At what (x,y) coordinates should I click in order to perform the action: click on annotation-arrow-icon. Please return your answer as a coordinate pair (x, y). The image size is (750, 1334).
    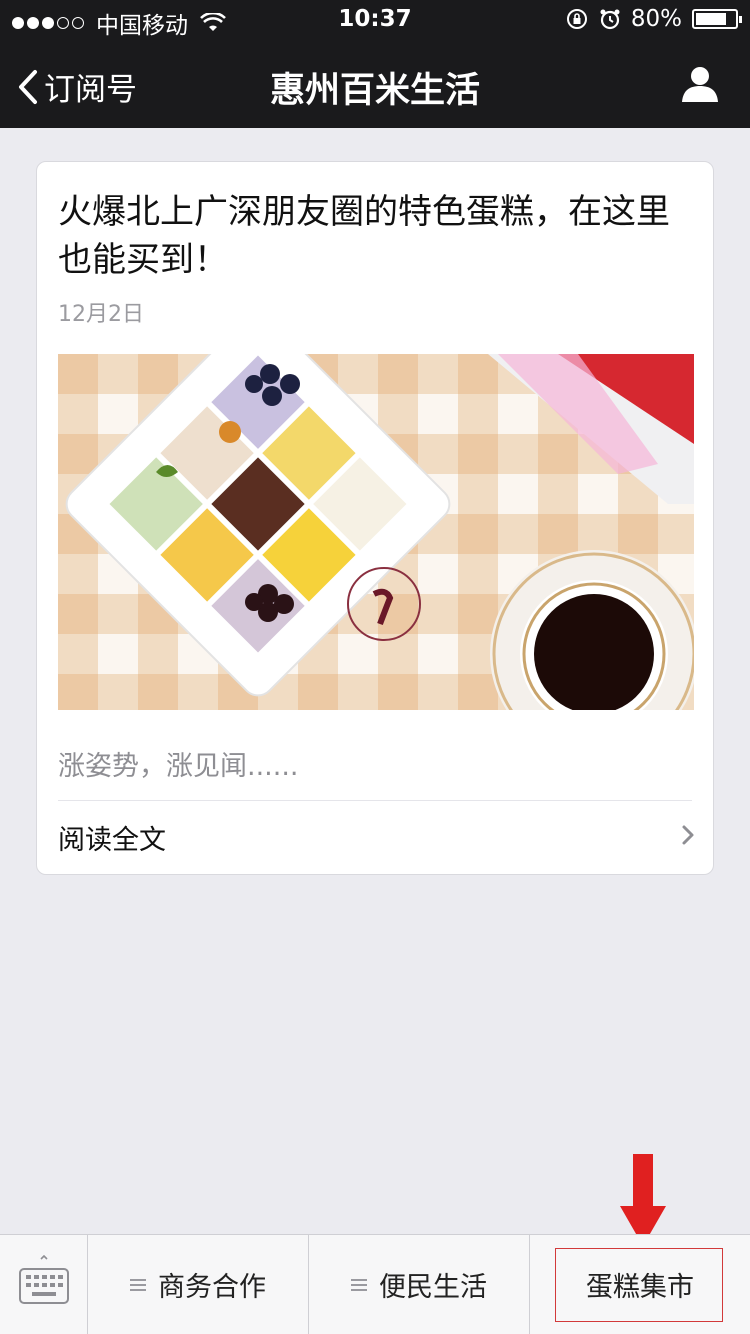
    Looking at the image, I should click on (643, 1200).